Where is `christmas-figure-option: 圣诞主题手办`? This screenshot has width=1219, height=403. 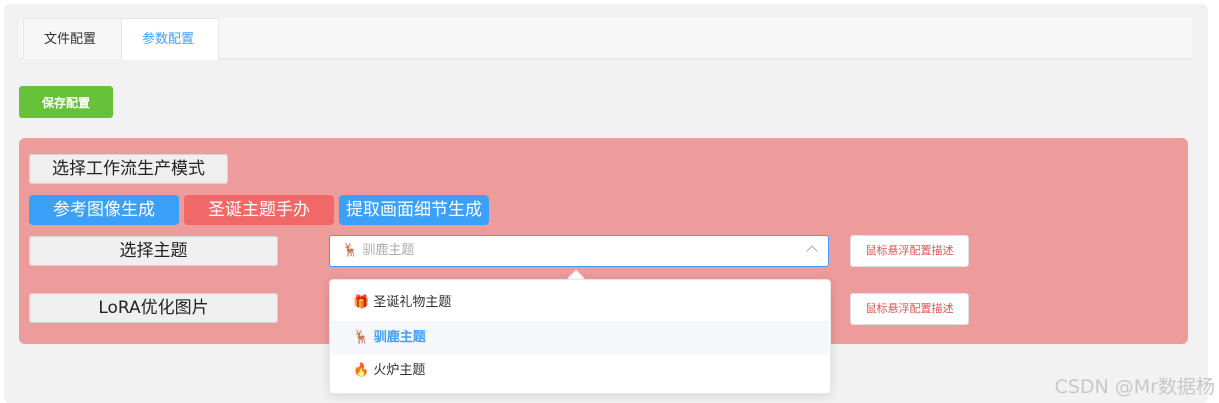
christmas-figure-option: 圣诞主题手办 is located at coordinates (259, 210).